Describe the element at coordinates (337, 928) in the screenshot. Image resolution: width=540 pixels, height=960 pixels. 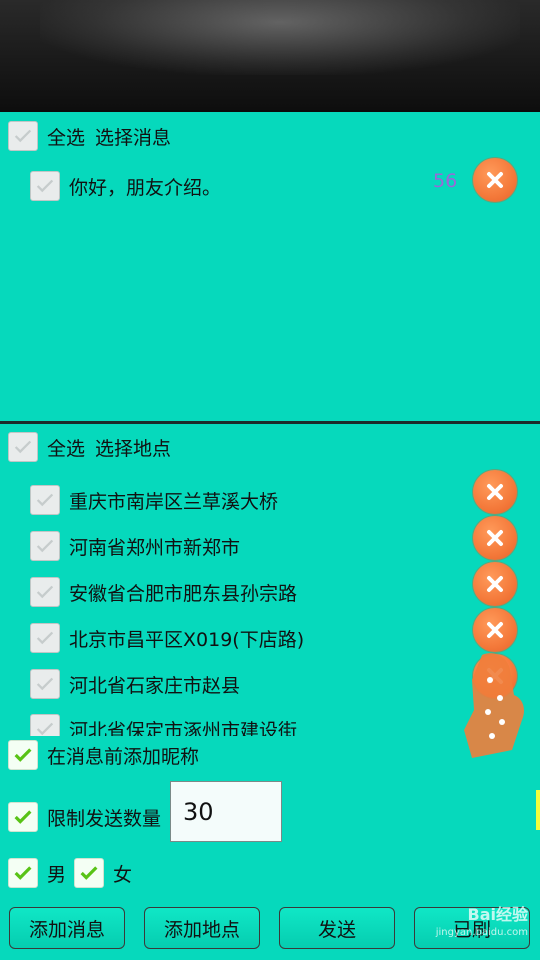
I see `send-button: 发送` at that location.